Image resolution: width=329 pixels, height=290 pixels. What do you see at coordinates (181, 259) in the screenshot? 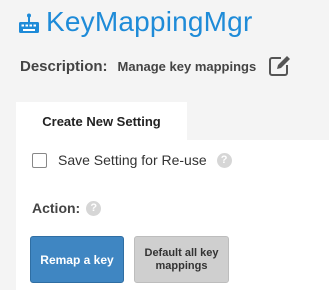
I see `default-all-key-mappings-button: Default all key mappings` at bounding box center [181, 259].